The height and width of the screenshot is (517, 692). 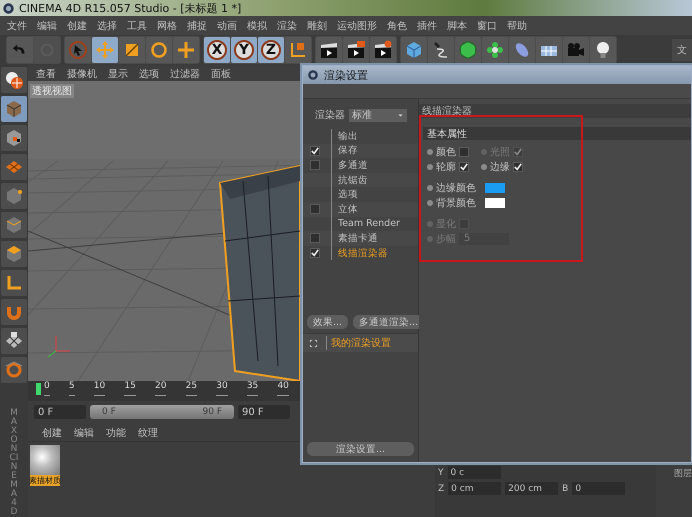 What do you see at coordinates (264, 412) in the screenshot?
I see `end-frame-field: 90 F` at bounding box center [264, 412].